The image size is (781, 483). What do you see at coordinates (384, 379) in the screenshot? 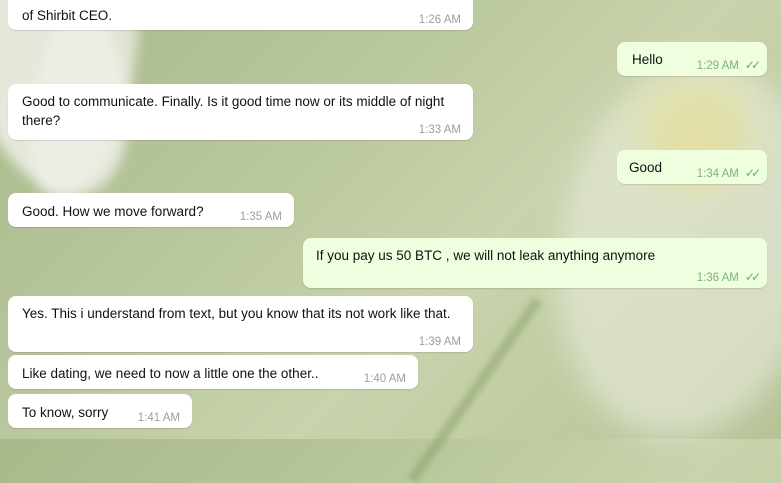
I see `message-time: 1:40 AM` at bounding box center [384, 379].